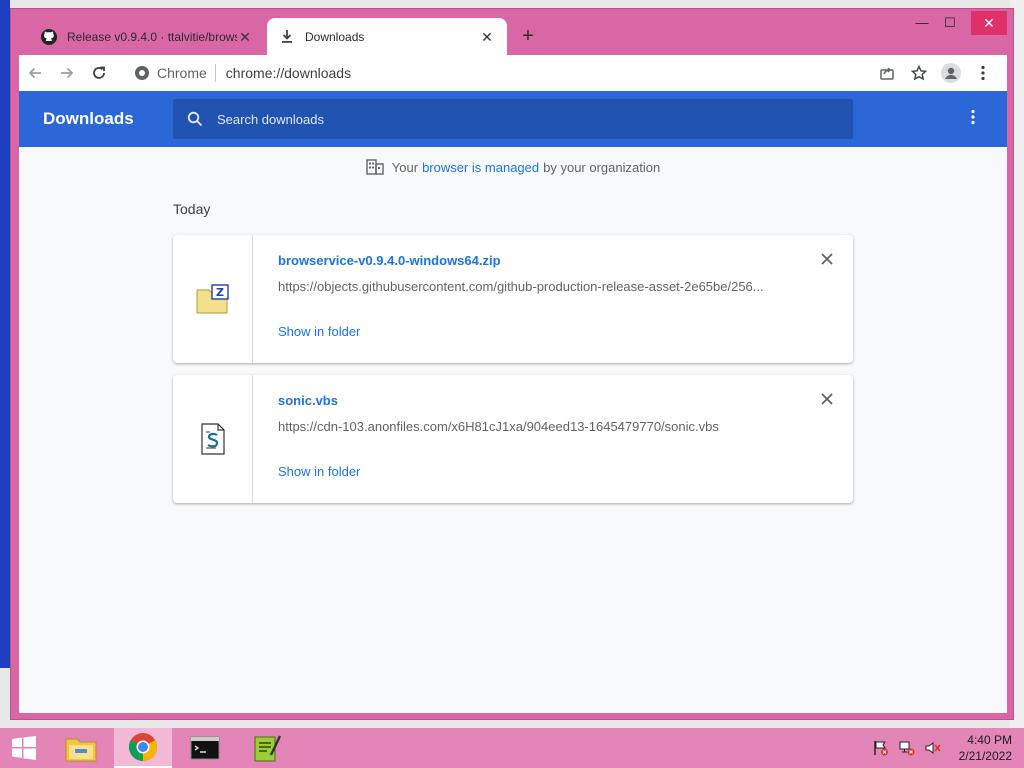  What do you see at coordinates (387, 36) in the screenshot?
I see `tab-downloads: Downloads ✕` at bounding box center [387, 36].